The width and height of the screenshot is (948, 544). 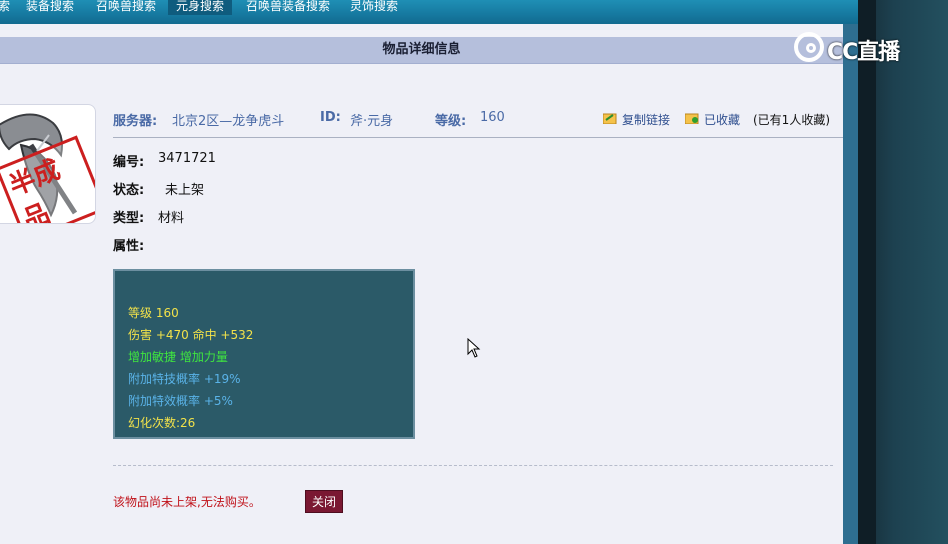 What do you see at coordinates (324, 501) in the screenshot?
I see `close-button: 关闭` at bounding box center [324, 501].